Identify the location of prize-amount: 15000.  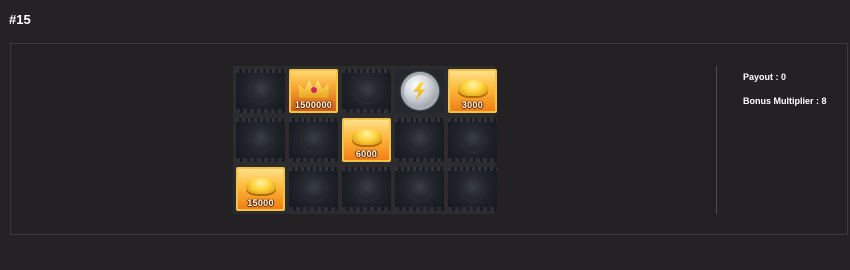
(260, 203).